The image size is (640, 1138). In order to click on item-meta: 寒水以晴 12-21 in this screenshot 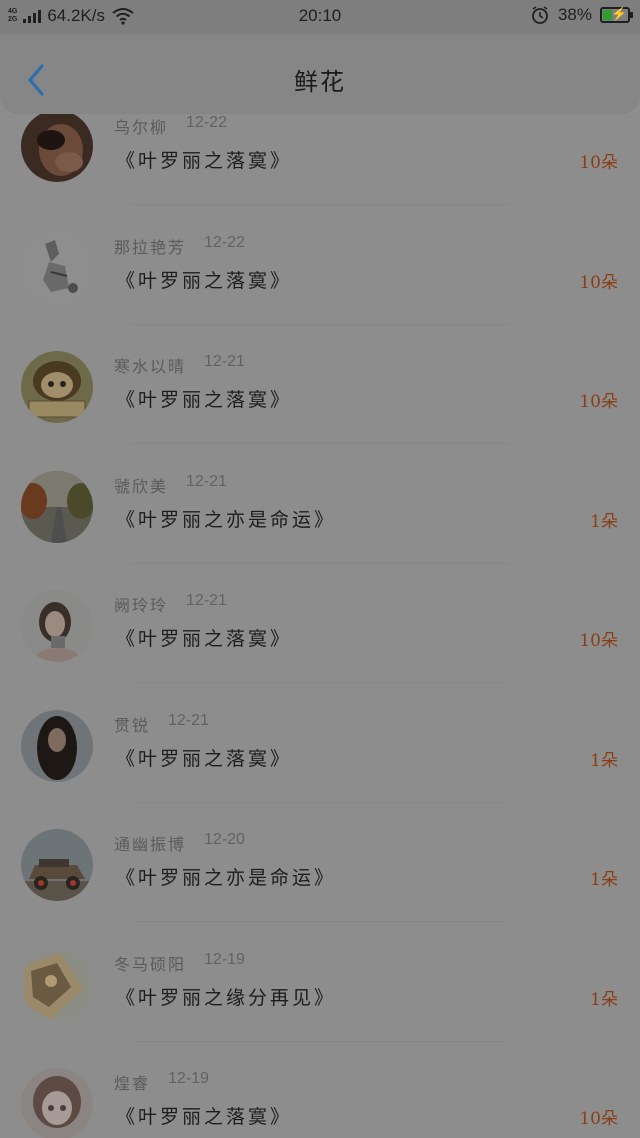, I will do `click(179, 365)`.